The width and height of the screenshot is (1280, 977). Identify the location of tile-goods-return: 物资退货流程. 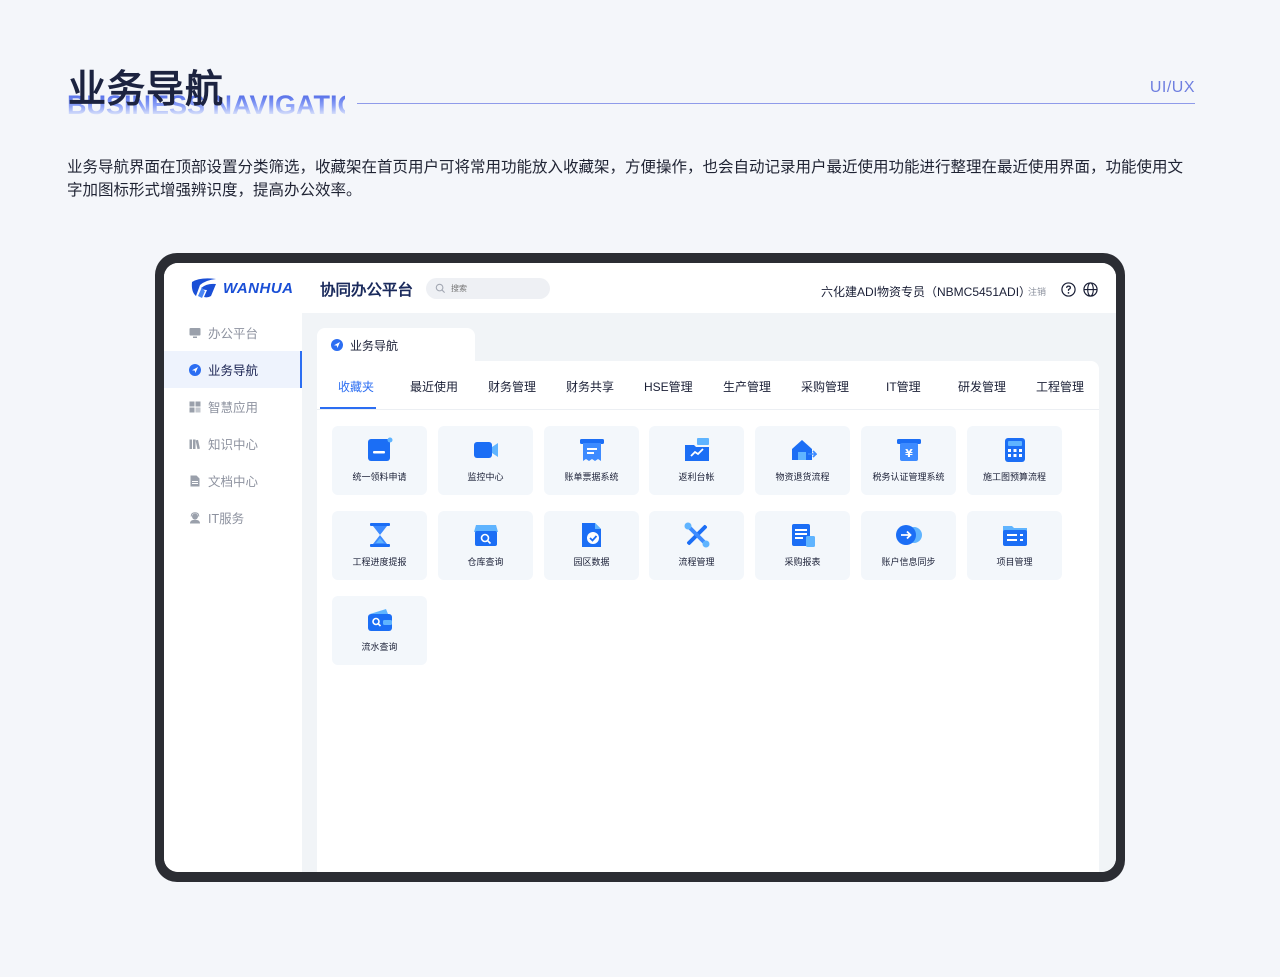
(802, 460).